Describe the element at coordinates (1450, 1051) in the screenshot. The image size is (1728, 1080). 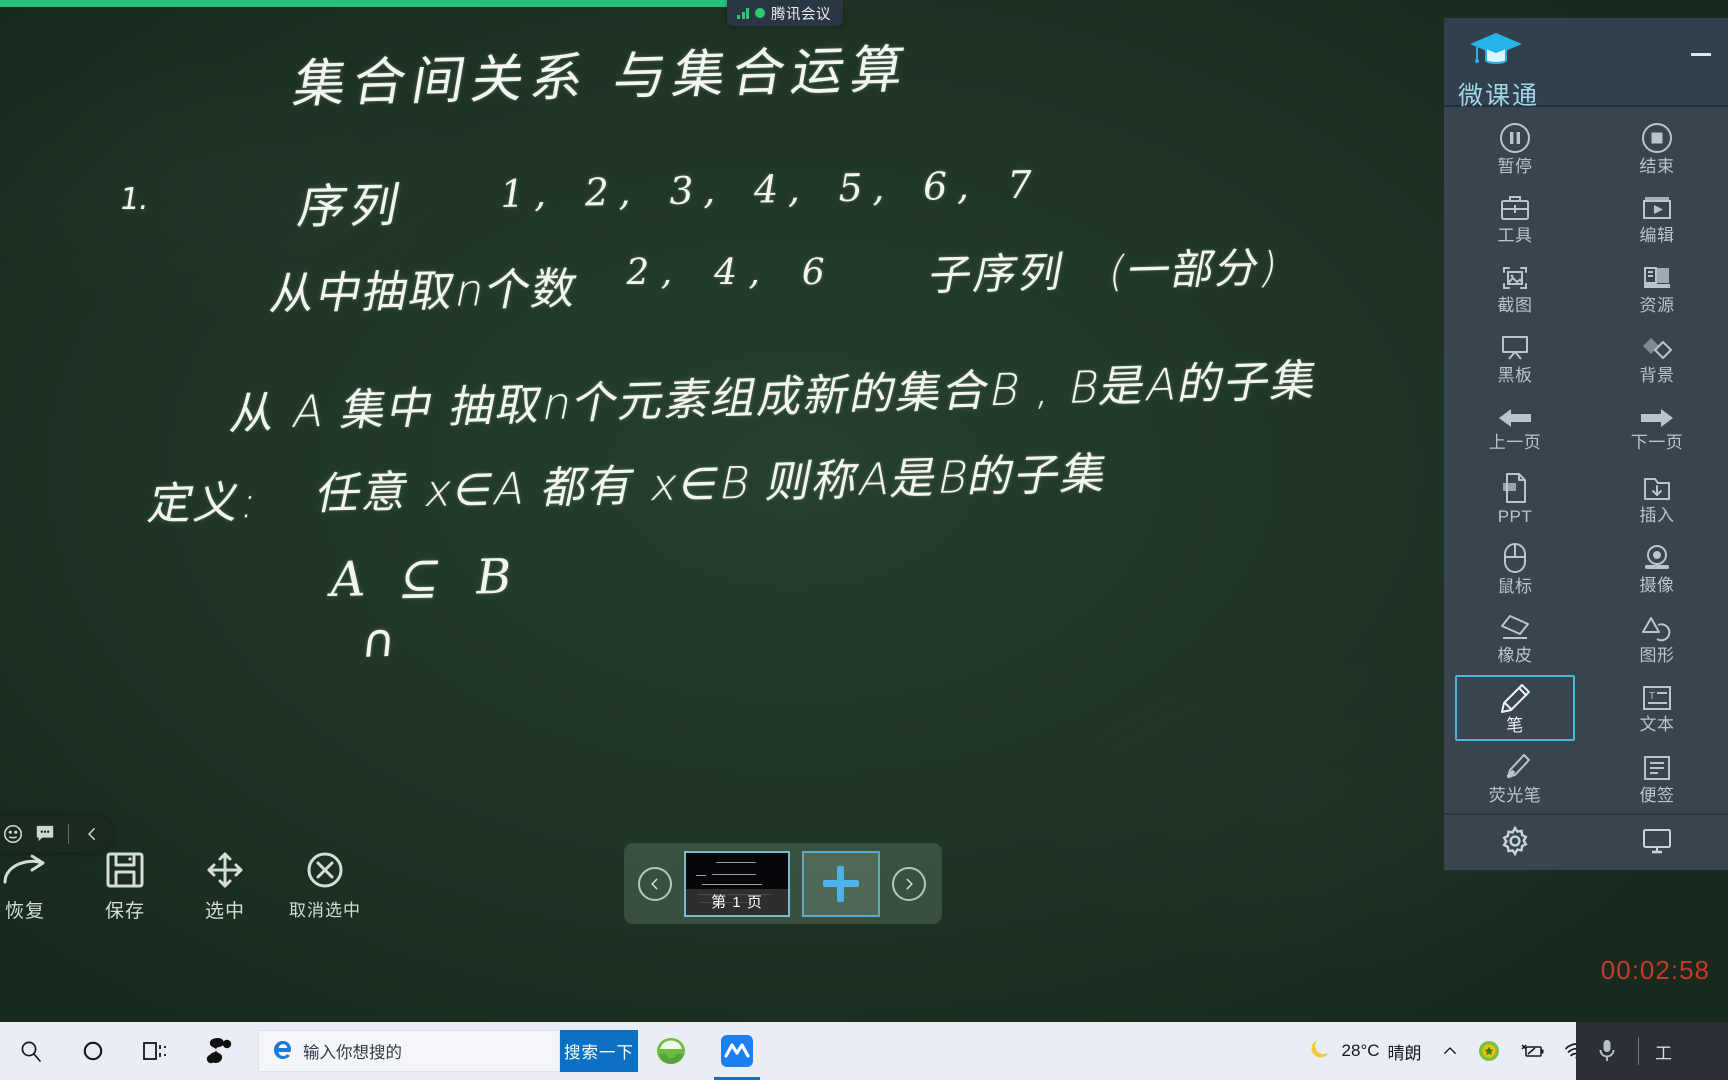
I see `chevron-up-icon` at that location.